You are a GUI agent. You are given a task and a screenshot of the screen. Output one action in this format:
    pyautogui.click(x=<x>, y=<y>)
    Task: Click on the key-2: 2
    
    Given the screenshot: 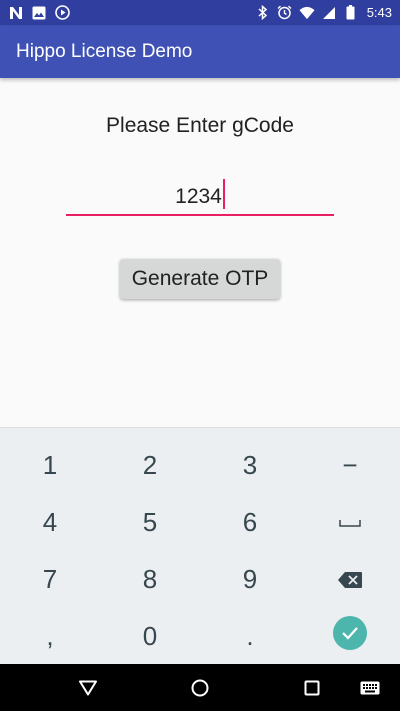 What is the action you would take?
    pyautogui.click(x=150, y=465)
    